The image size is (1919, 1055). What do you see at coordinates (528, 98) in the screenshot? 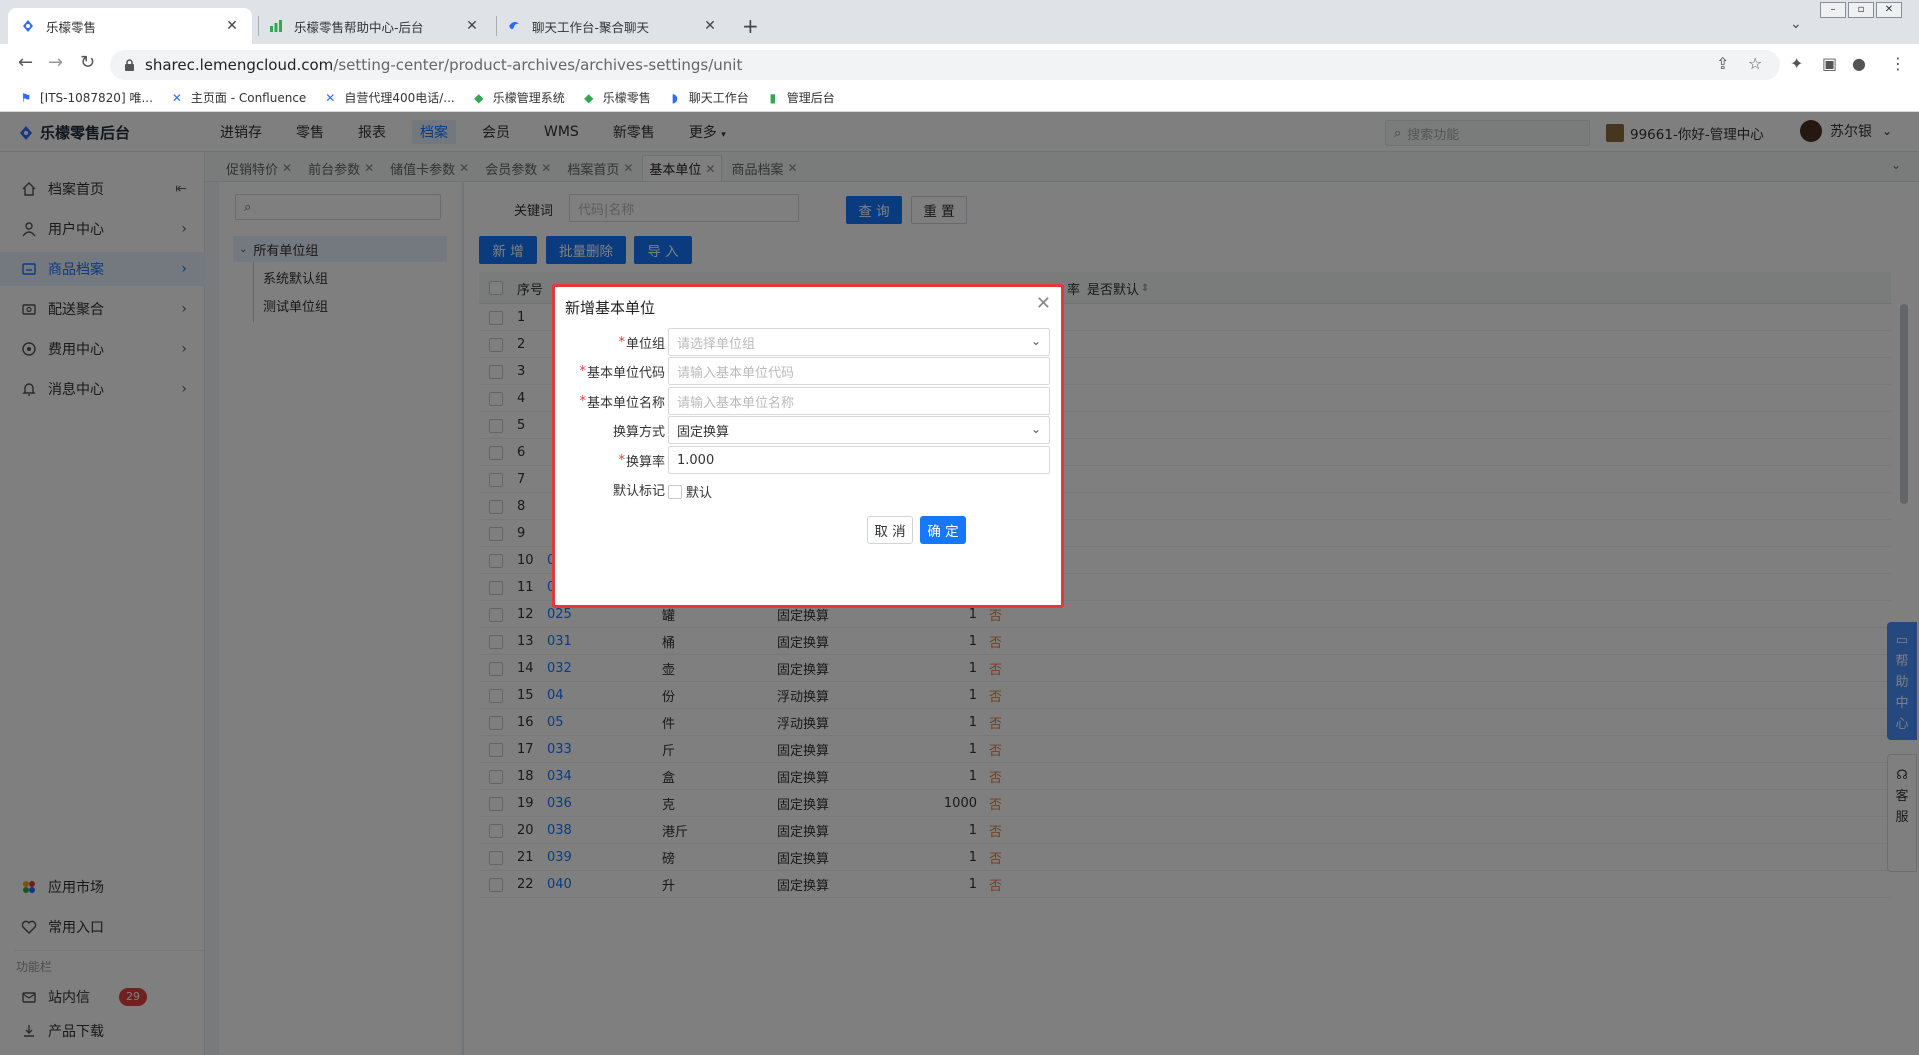
I see `bookmark-label: 乐檬管理系统` at bounding box center [528, 98].